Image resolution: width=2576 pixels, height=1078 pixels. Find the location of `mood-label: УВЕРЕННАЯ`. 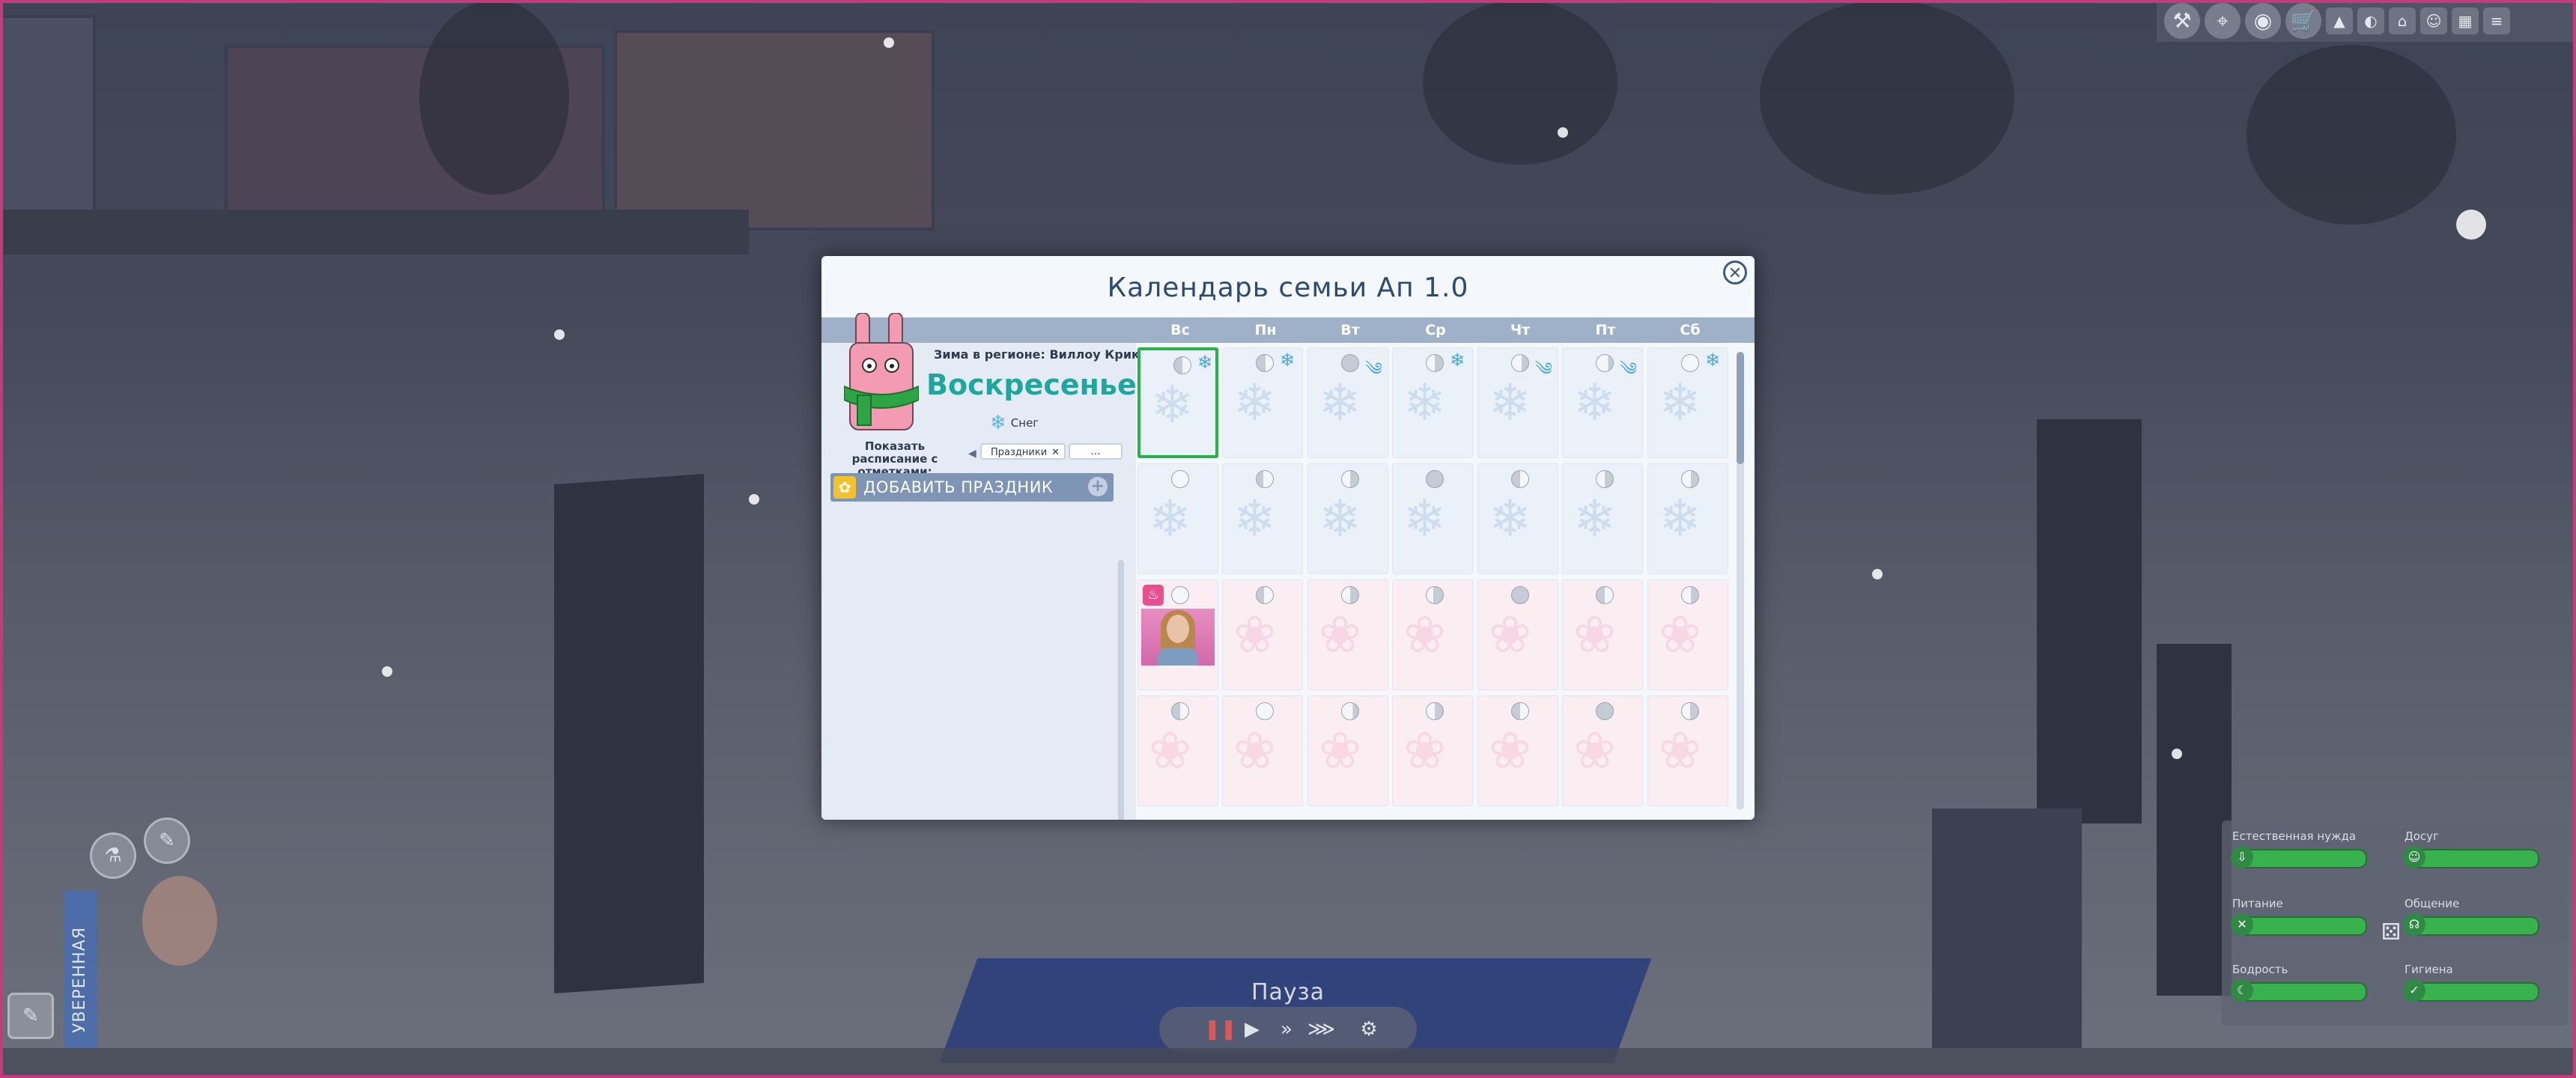

mood-label: УВЕРЕННАЯ is located at coordinates (79, 980).